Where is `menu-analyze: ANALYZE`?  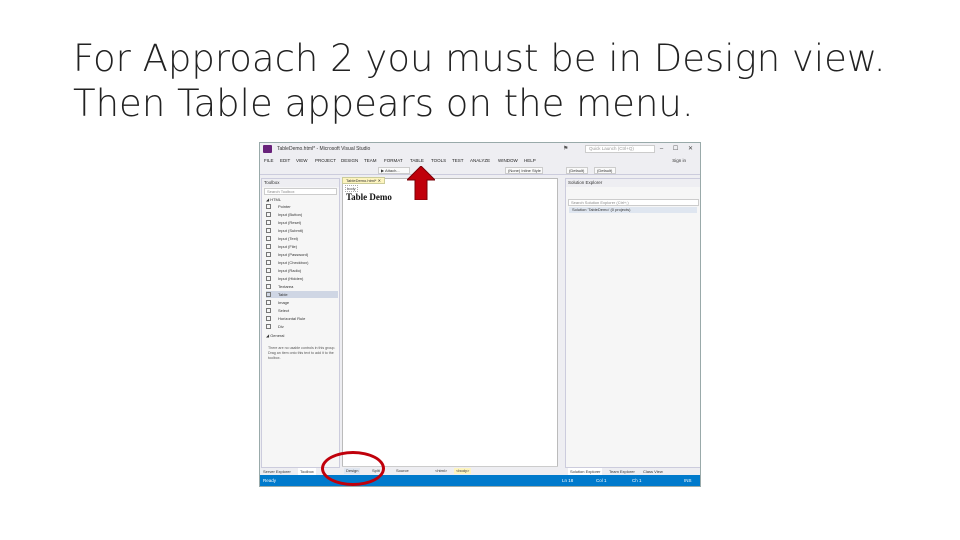
menu-analyze: ANALYZE is located at coordinates (480, 160).